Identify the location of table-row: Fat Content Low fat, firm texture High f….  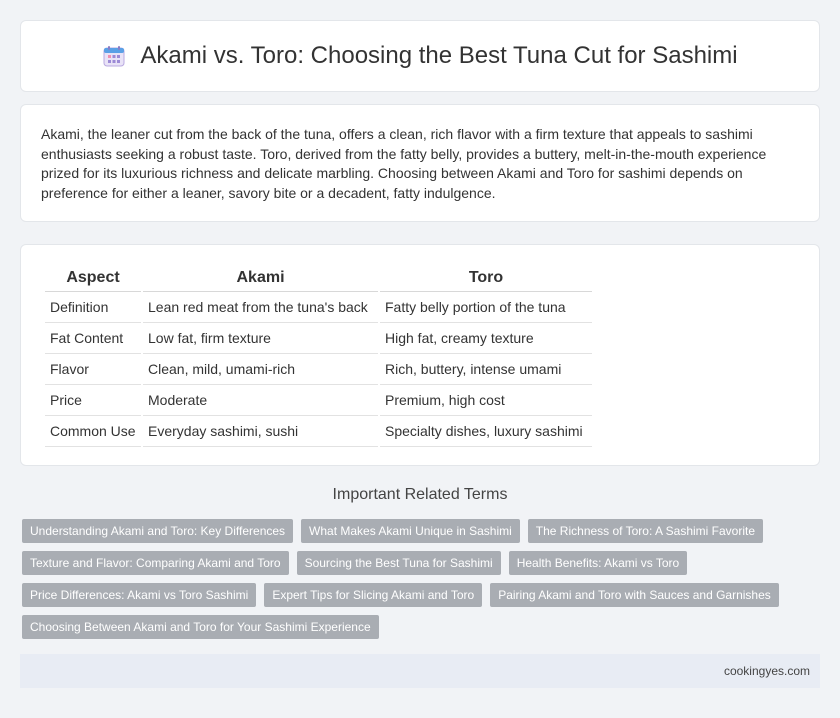
(318, 338).